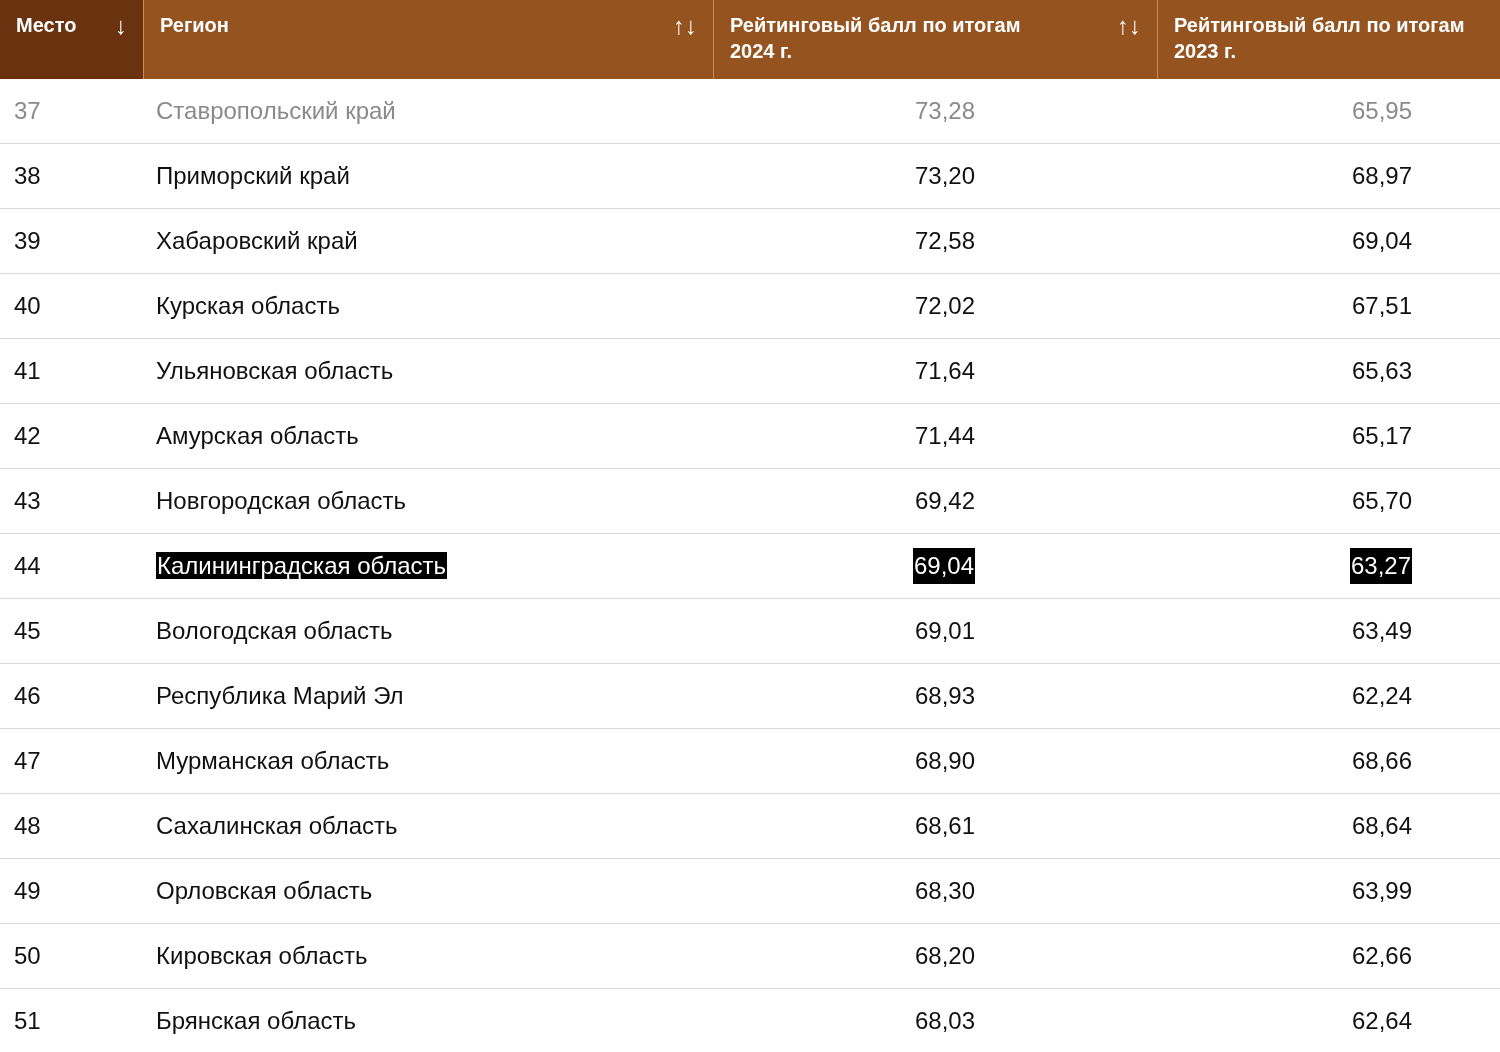 Image resolution: width=1500 pixels, height=1052 pixels. I want to click on place-cell: 41, so click(27, 370).